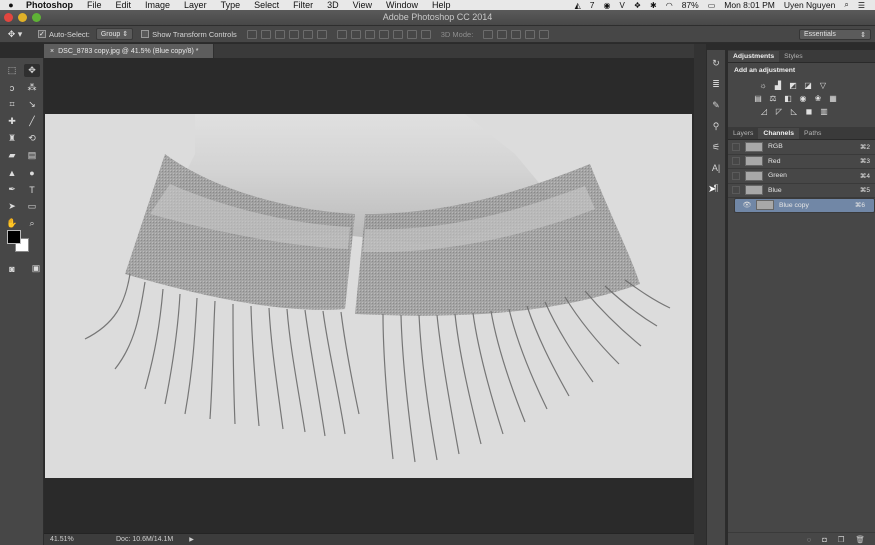 This screenshot has width=875, height=545. Describe the element at coordinates (341, 34) in the screenshot. I see `distribute-top-icon` at that location.